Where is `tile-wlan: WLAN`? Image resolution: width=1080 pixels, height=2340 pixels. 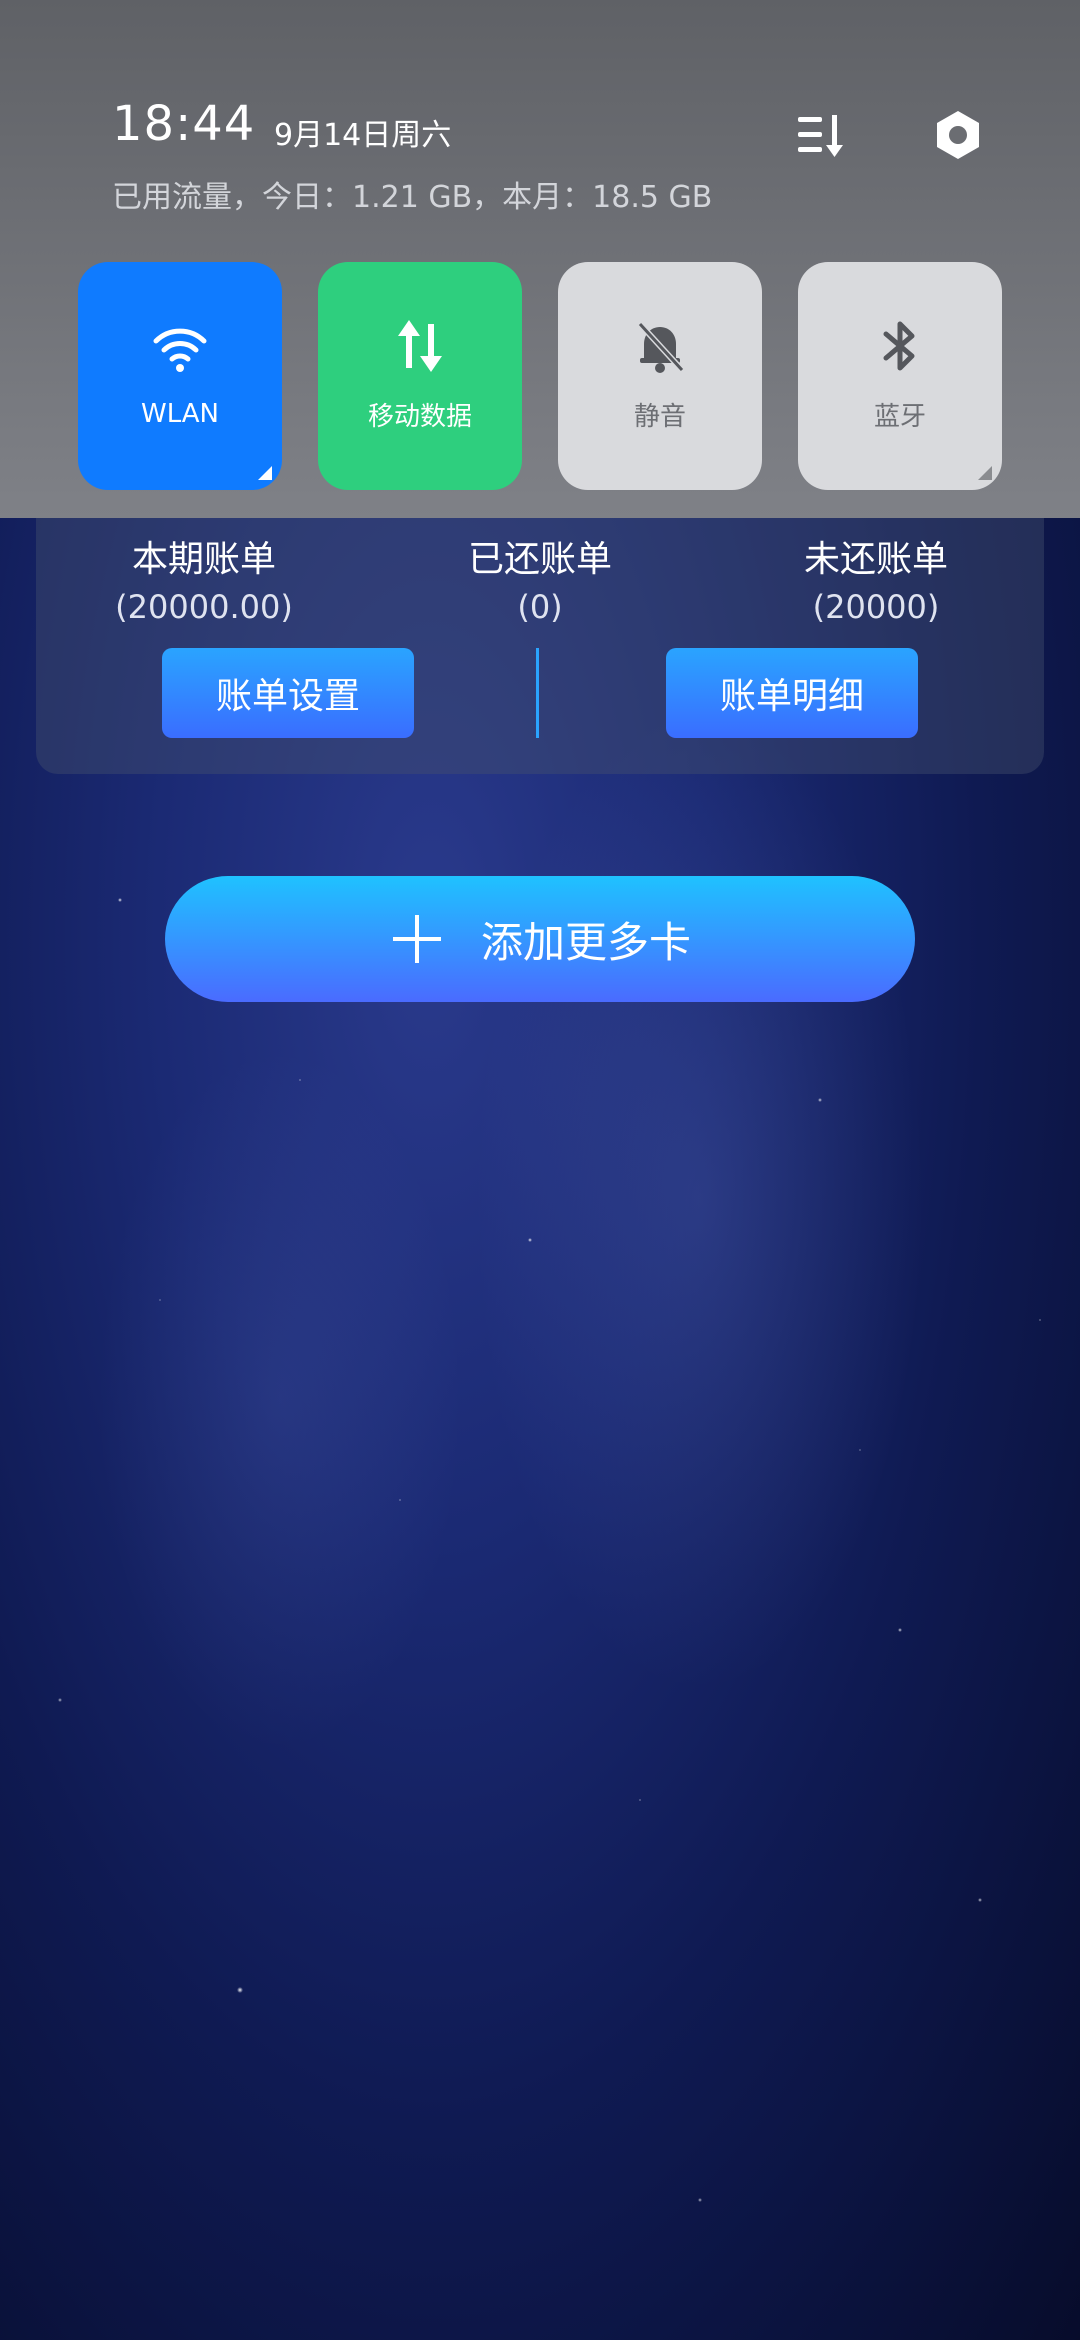
tile-wlan: WLAN is located at coordinates (180, 376).